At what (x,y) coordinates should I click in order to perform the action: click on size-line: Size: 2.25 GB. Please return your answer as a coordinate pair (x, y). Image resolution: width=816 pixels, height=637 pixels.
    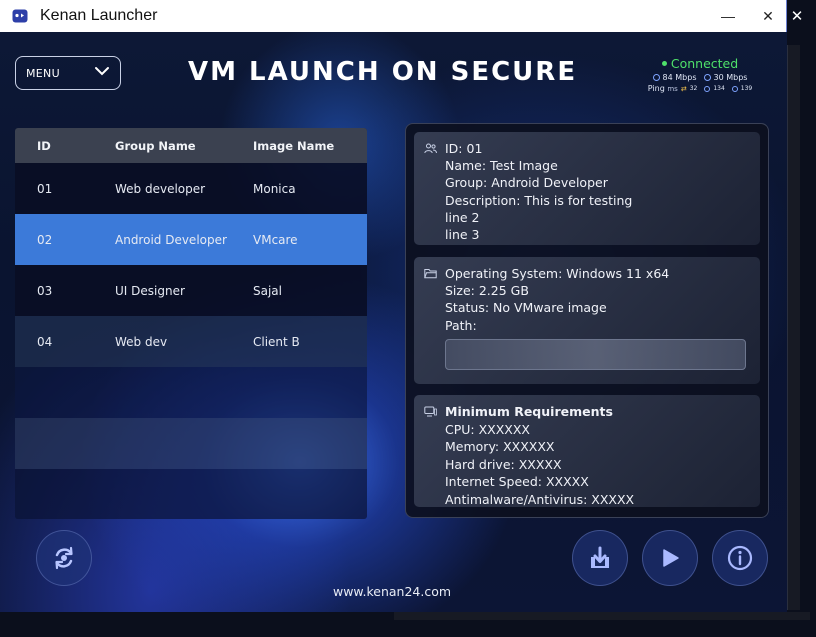
    Looking at the image, I should click on (487, 291).